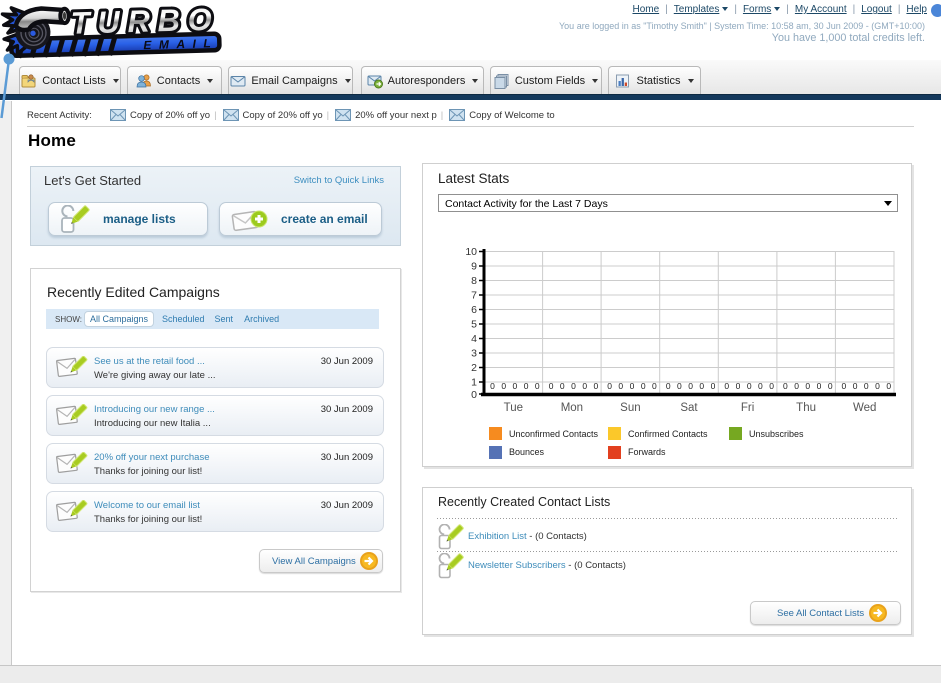  Describe the element at coordinates (747, 408) in the screenshot. I see `svg-text: Fri` at that location.